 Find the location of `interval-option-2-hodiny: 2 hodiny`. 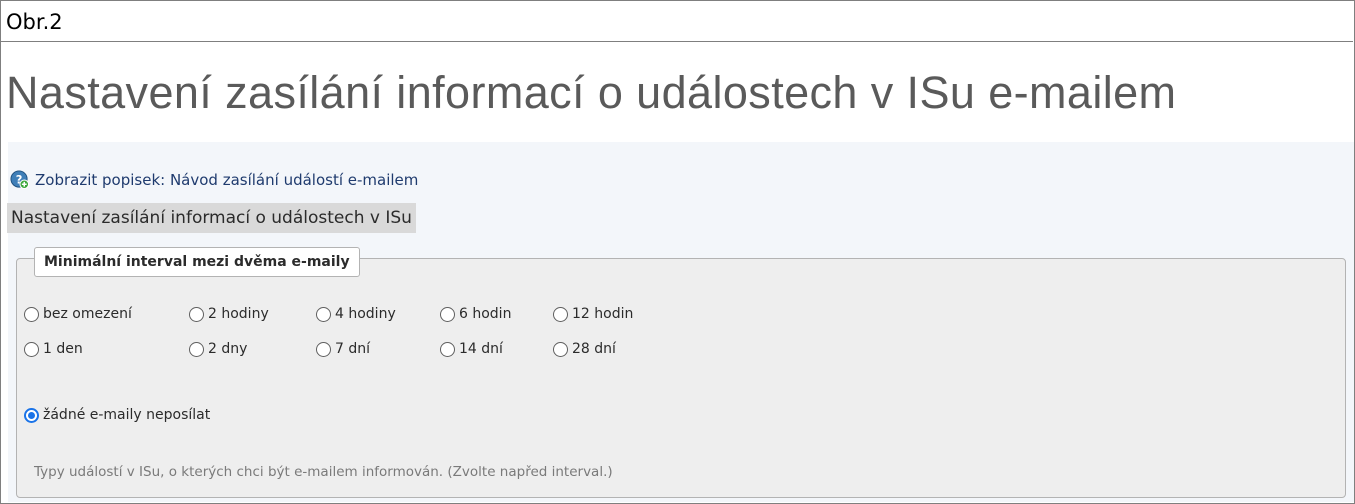

interval-option-2-hodiny: 2 hodiny is located at coordinates (229, 314).